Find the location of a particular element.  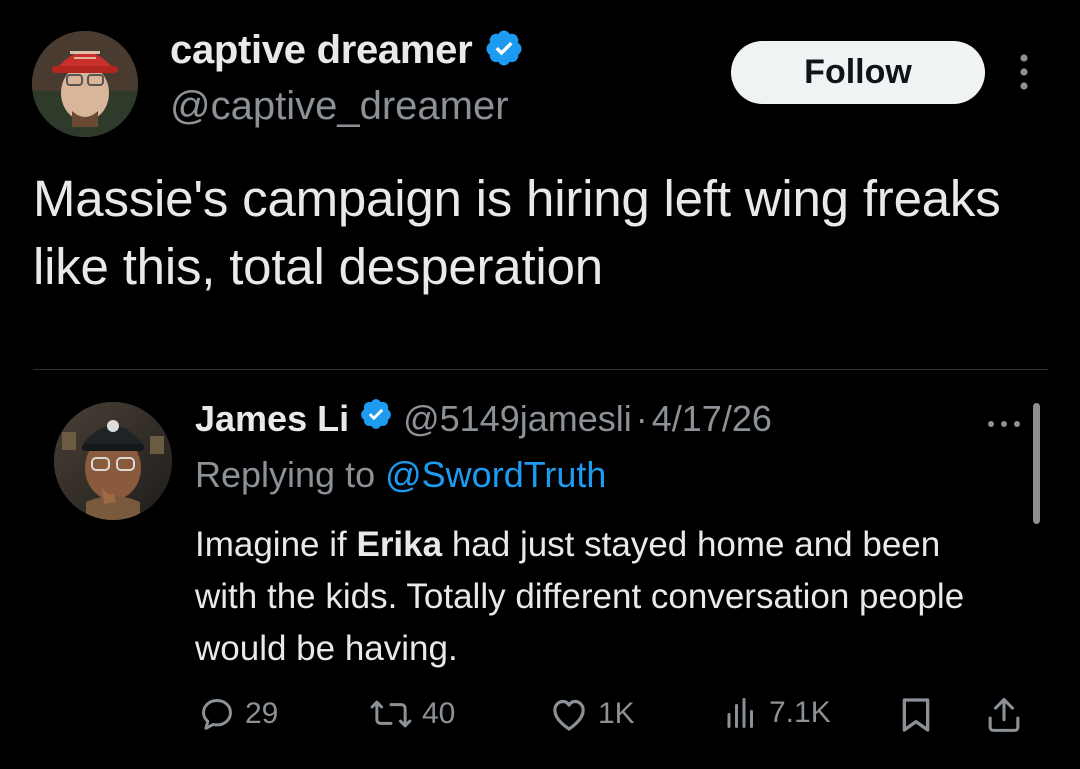

replying-to-mention: @SwordTruth is located at coordinates (495, 474).